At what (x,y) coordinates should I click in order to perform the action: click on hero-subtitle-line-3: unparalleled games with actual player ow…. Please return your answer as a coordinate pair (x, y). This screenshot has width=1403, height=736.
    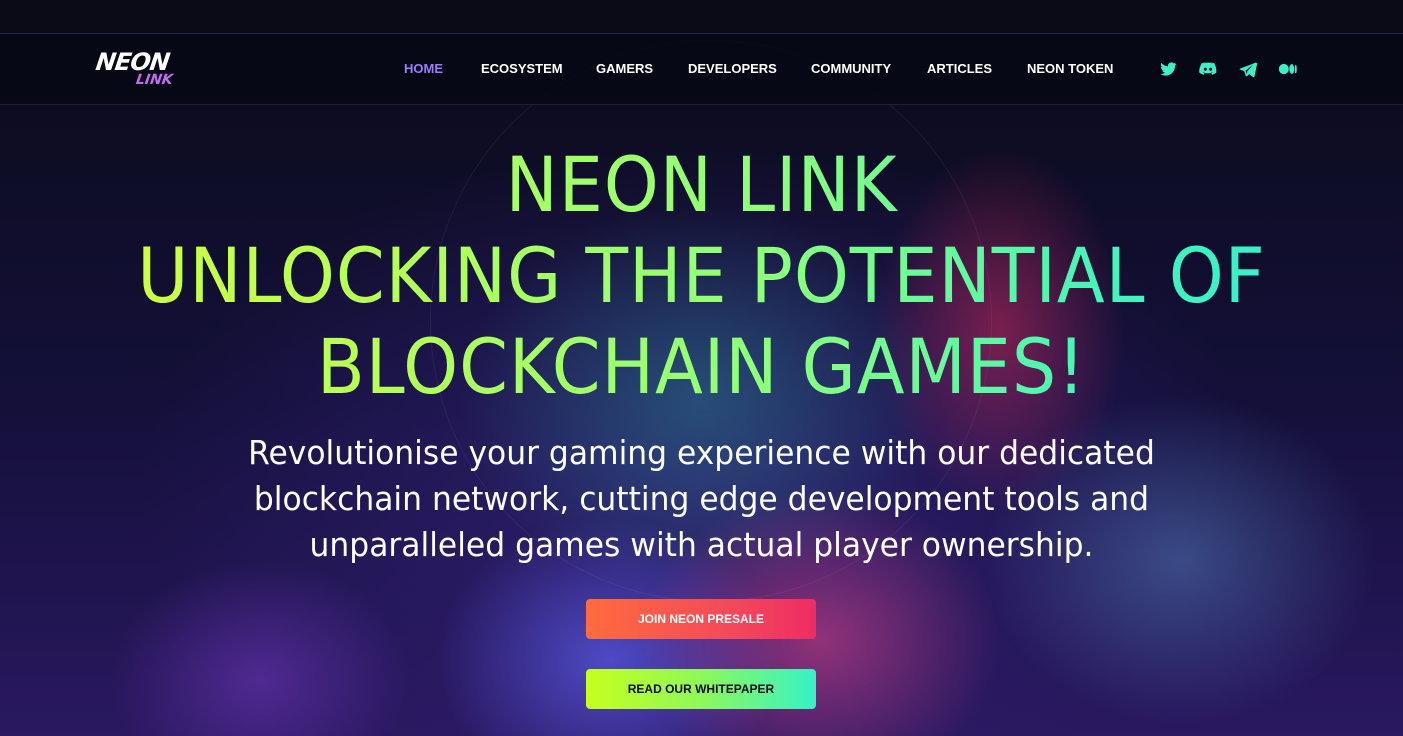
    Looking at the image, I should click on (701, 544).